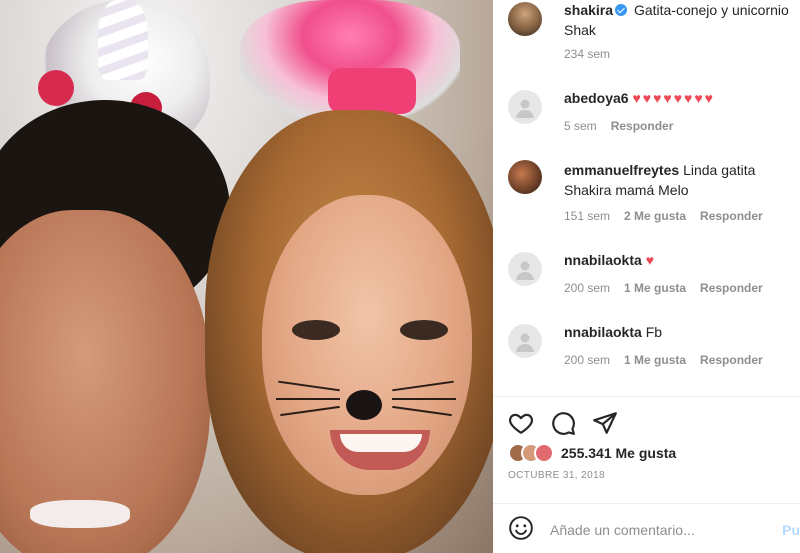  Describe the element at coordinates (580, 126) in the screenshot. I see `comment-age: 5 sem` at that location.